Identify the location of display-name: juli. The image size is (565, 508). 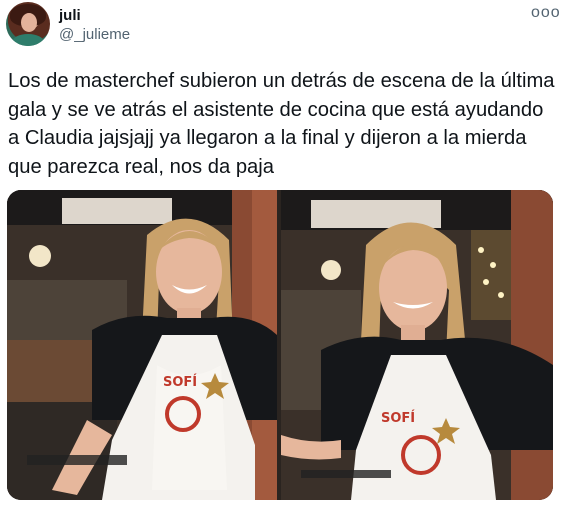
(70, 15).